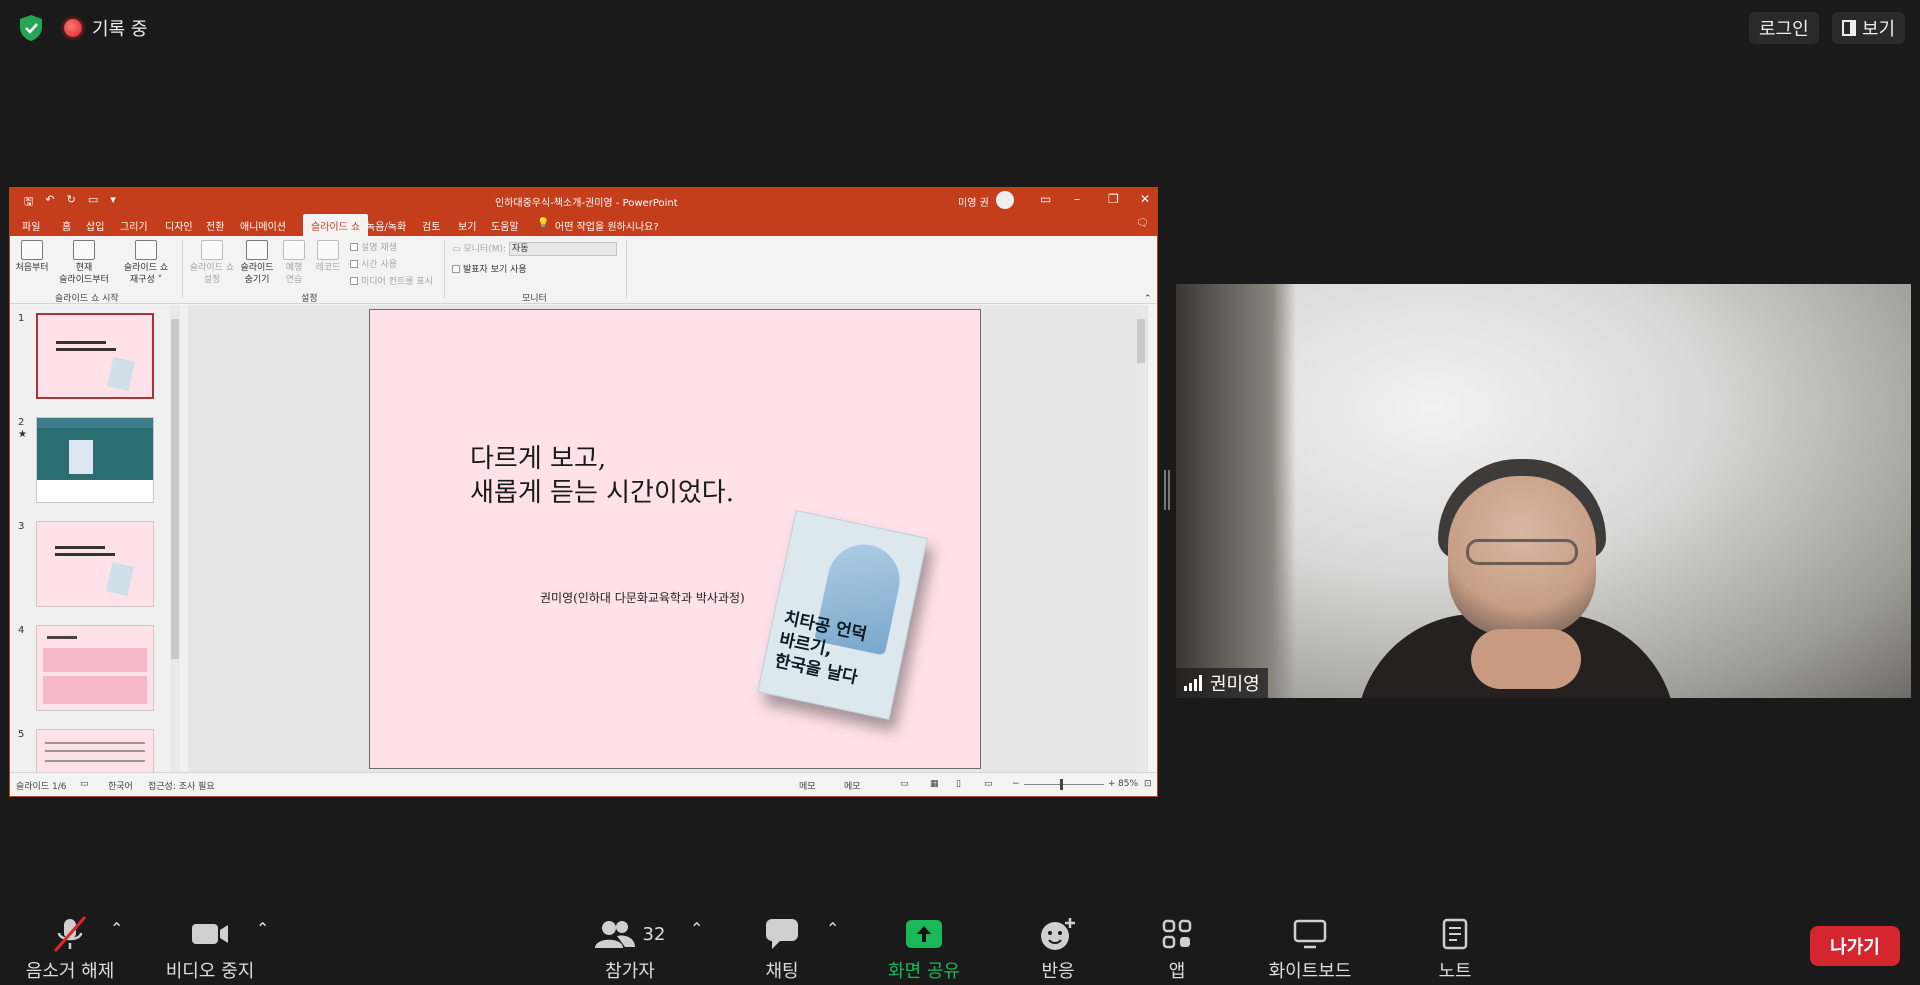 The width and height of the screenshot is (1920, 985). I want to click on video-person-glasses, so click(1522, 552).